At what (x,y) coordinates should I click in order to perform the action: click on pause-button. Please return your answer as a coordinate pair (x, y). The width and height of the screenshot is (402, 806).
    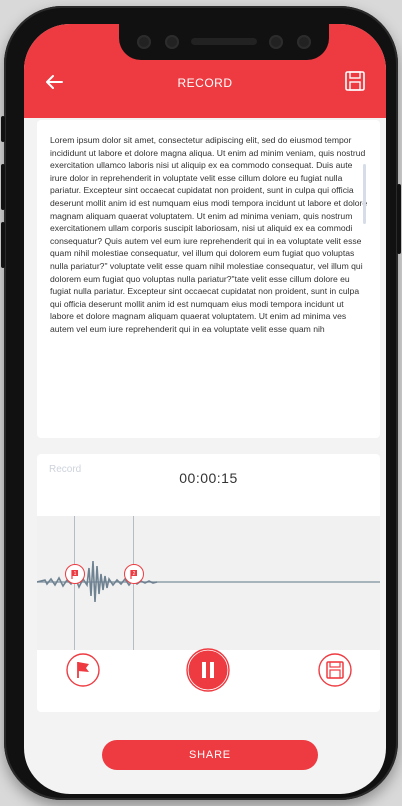
    Looking at the image, I should click on (208, 670).